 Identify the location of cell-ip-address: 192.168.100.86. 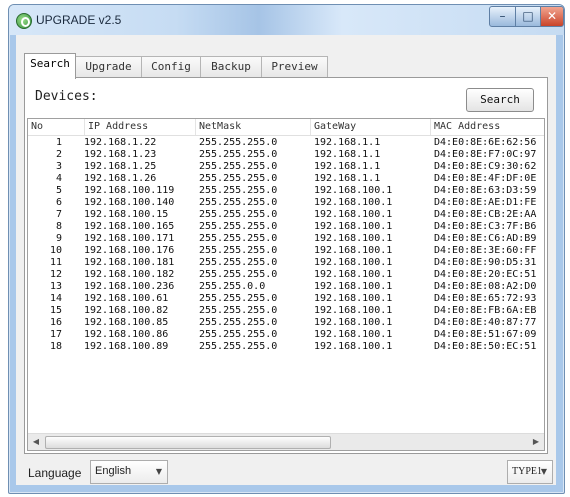
(126, 334).